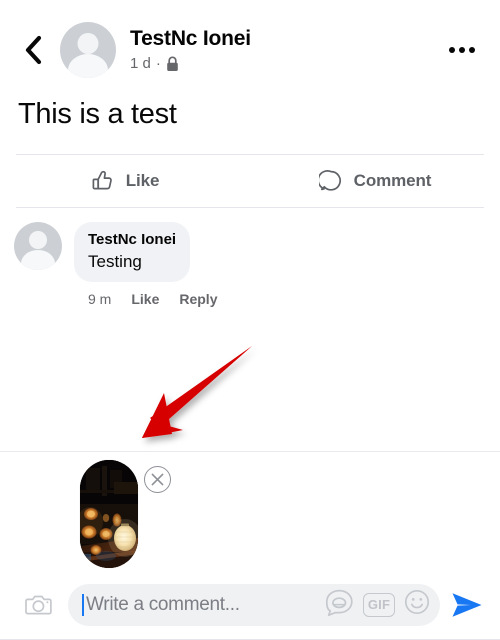 This screenshot has width=500, height=640. I want to click on composer-icon-group: GIF, so click(377, 605).